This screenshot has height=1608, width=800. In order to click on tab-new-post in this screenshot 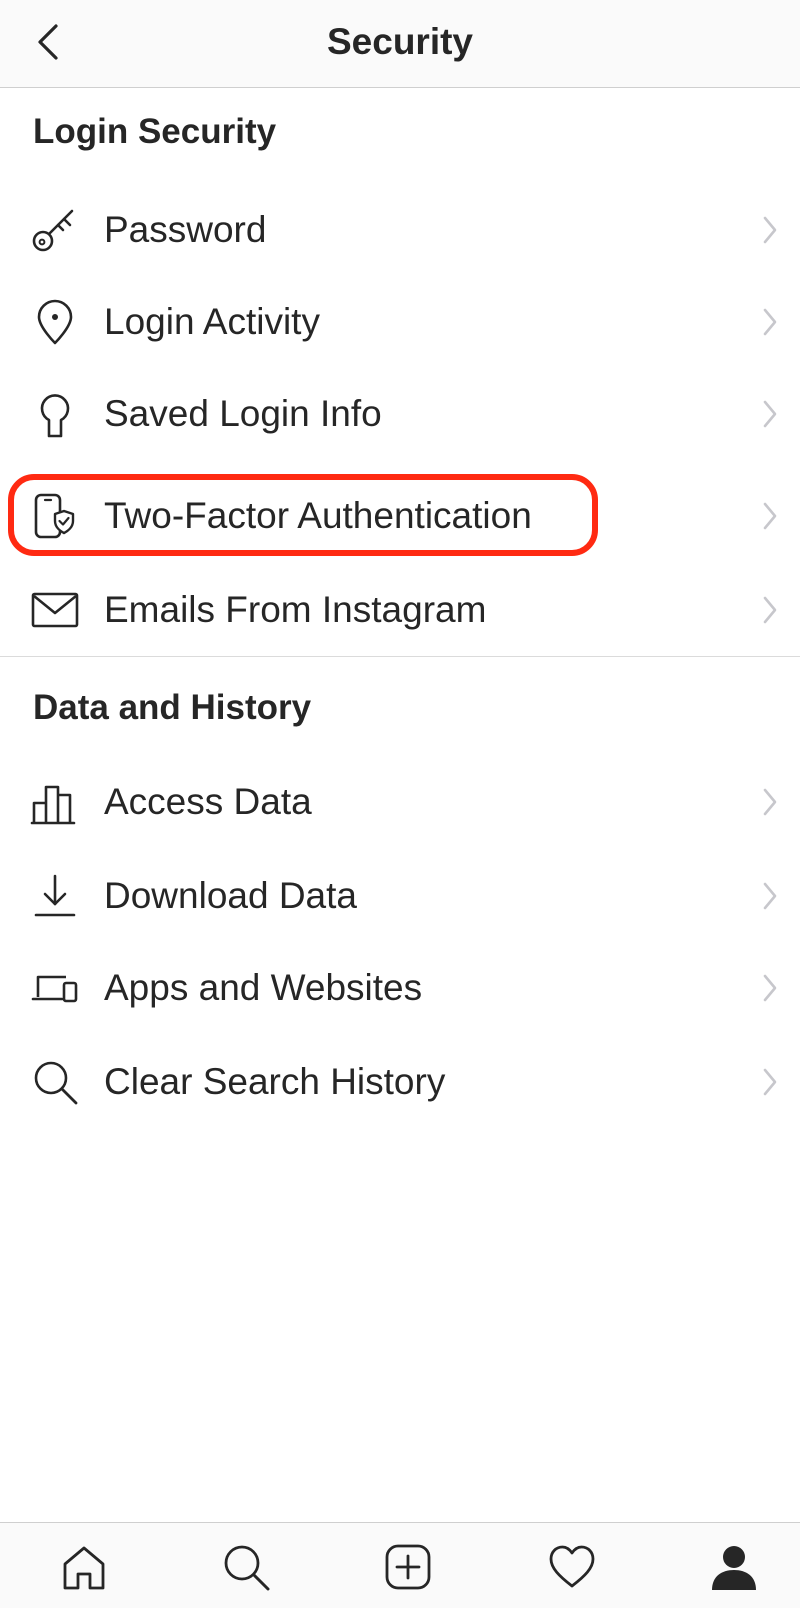, I will do `click(408, 1567)`.